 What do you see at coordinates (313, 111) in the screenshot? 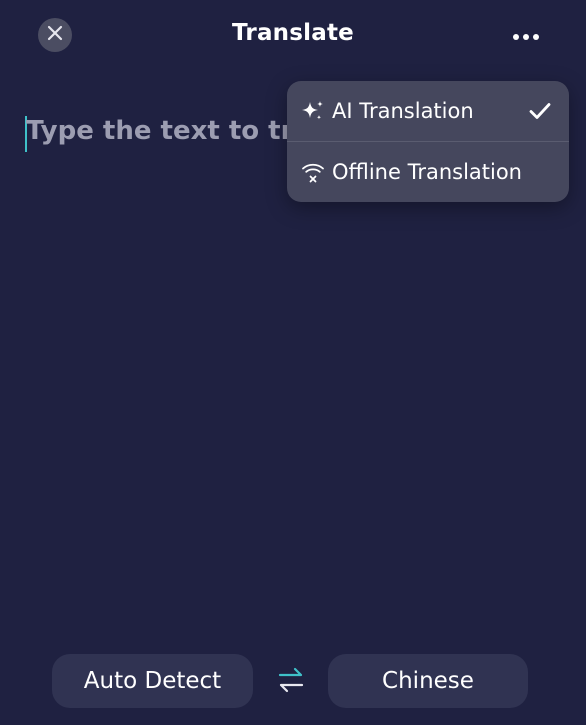
I see `sparkles-icon` at bounding box center [313, 111].